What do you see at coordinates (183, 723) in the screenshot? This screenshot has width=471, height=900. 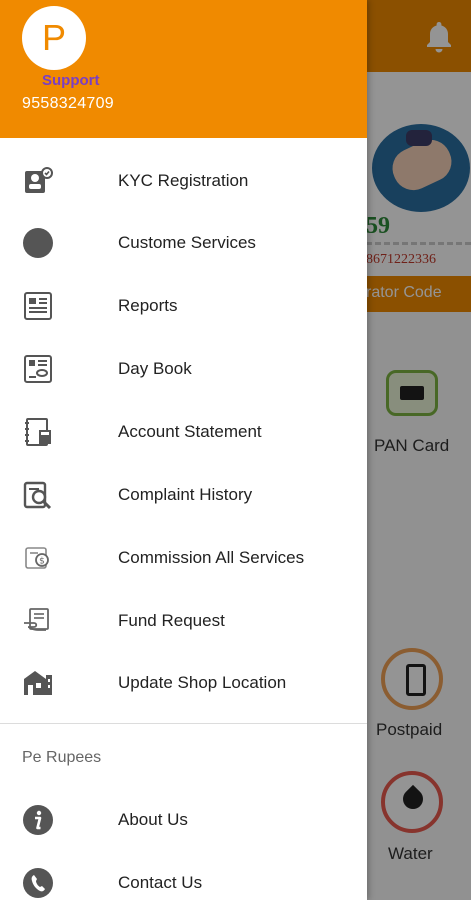 I see `menu-divider` at bounding box center [183, 723].